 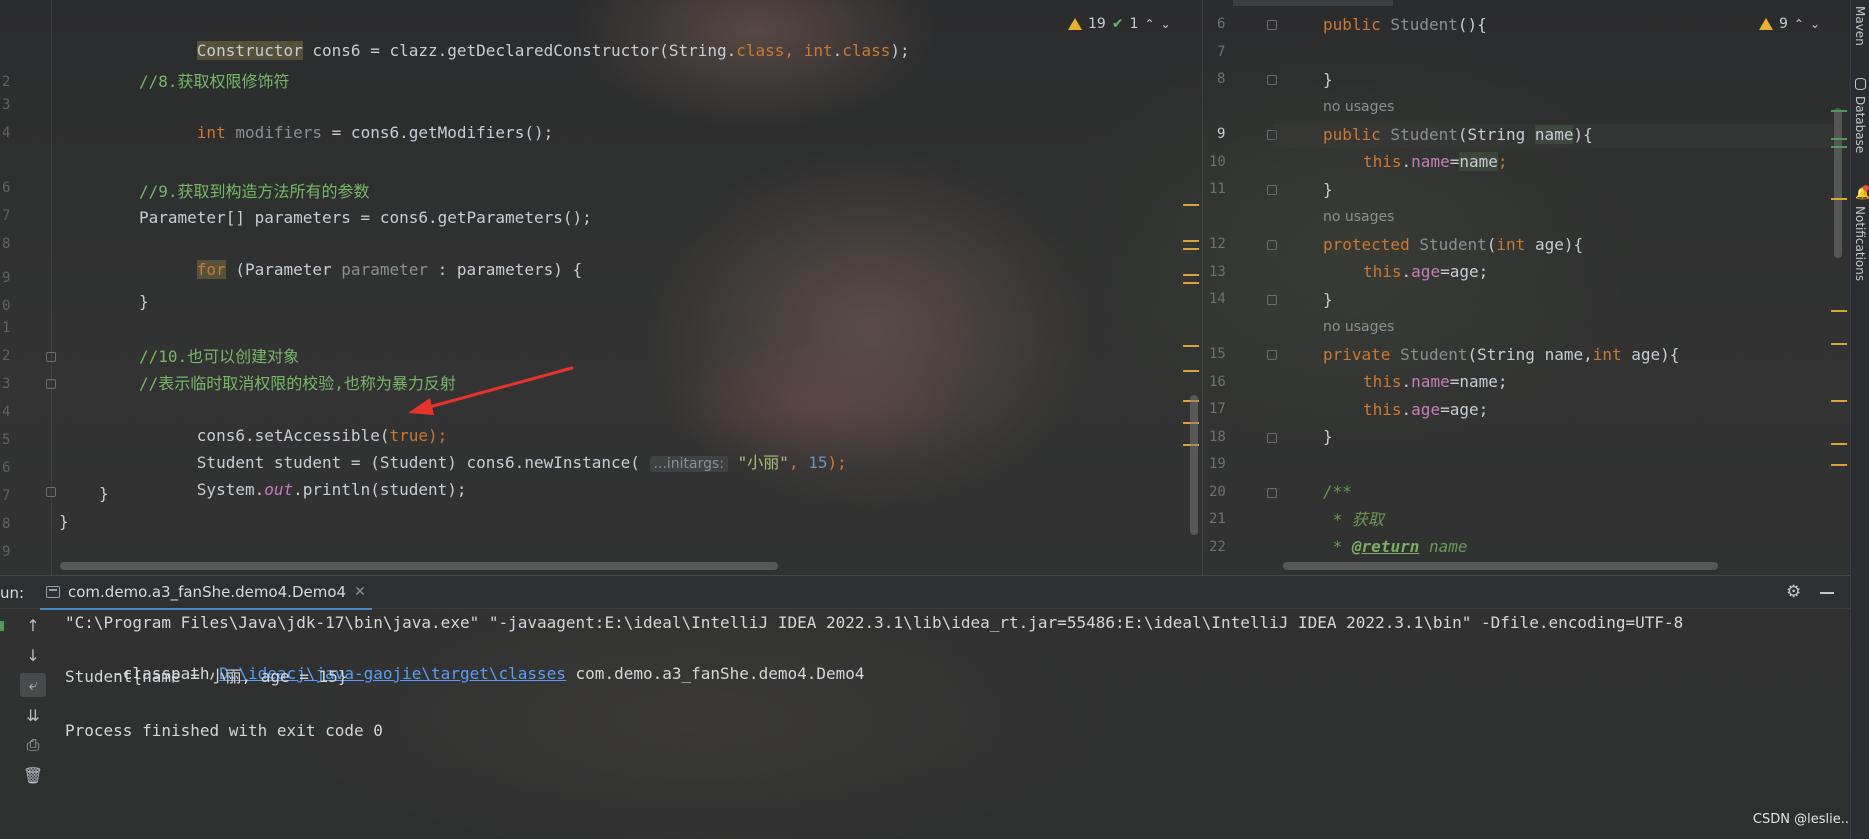 What do you see at coordinates (206, 593) in the screenshot?
I see `run-tab: com.demo.a3_fanShe.demo4.Demo4 ✕` at bounding box center [206, 593].